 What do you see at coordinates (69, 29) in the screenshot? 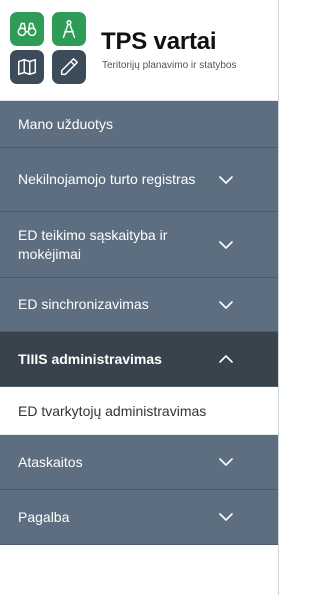
I see `drafting-compass-icon` at bounding box center [69, 29].